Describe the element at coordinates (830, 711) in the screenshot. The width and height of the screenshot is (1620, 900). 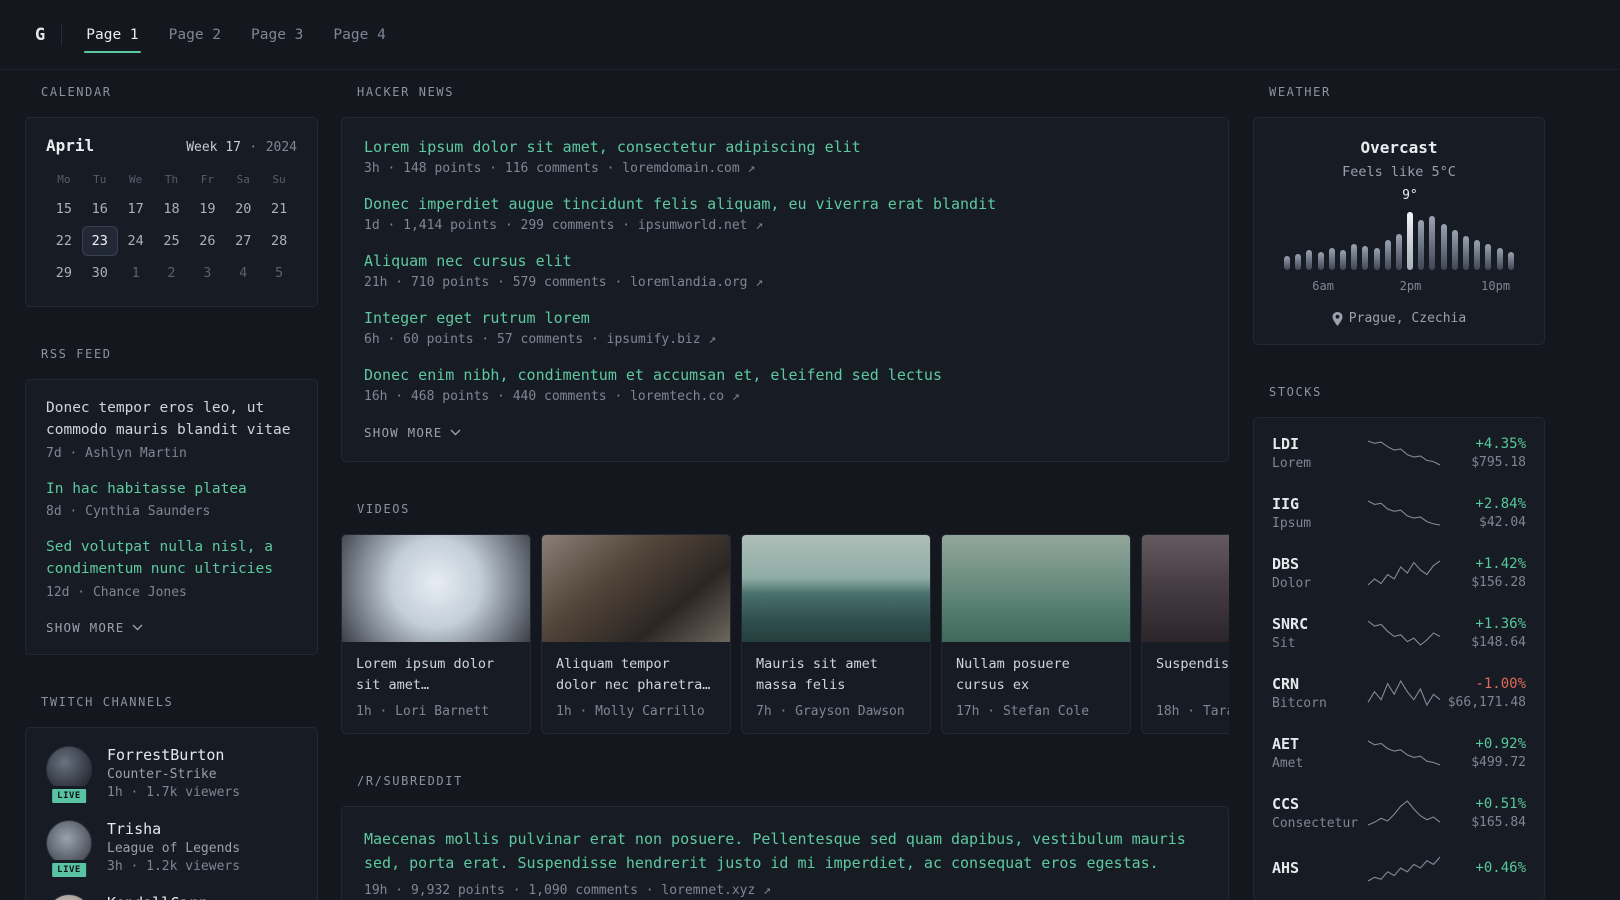
I see `video-meta: 7h · Grayson Dawson` at that location.